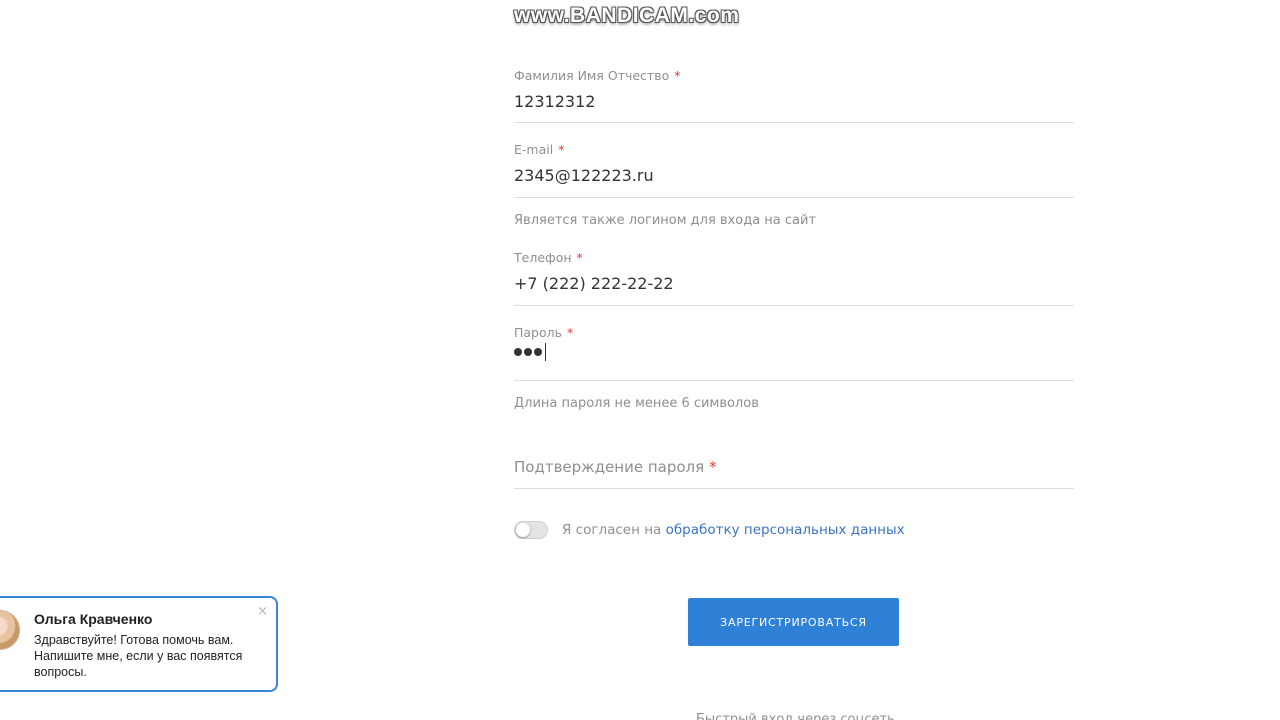  What do you see at coordinates (548, 257) in the screenshot?
I see `phone-label: Телефон *` at bounding box center [548, 257].